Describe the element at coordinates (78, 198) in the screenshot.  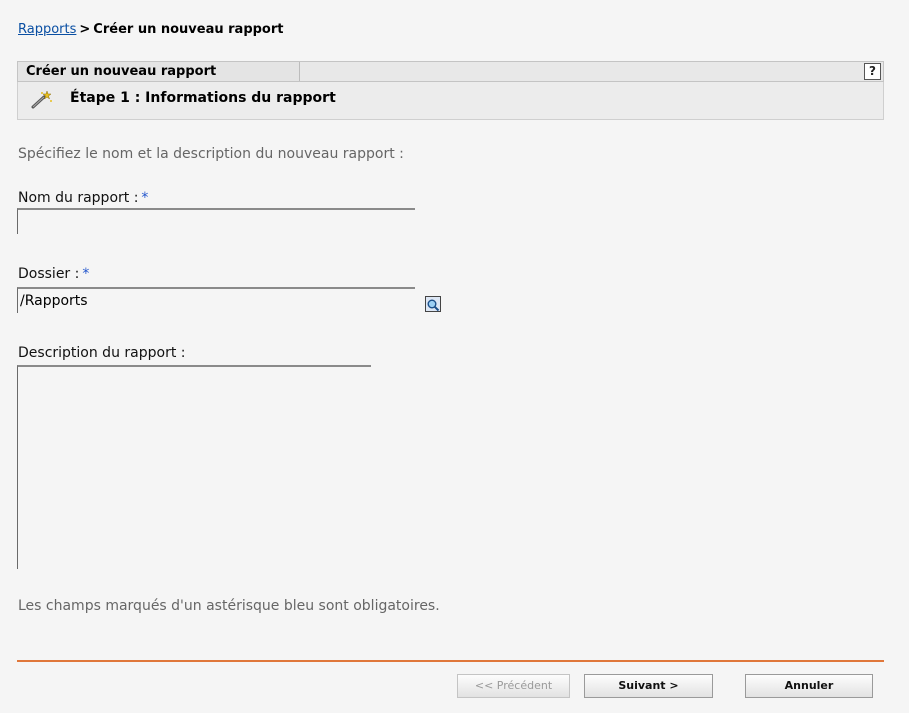
I see `report-name-label-text: Nom du rapport :` at that location.